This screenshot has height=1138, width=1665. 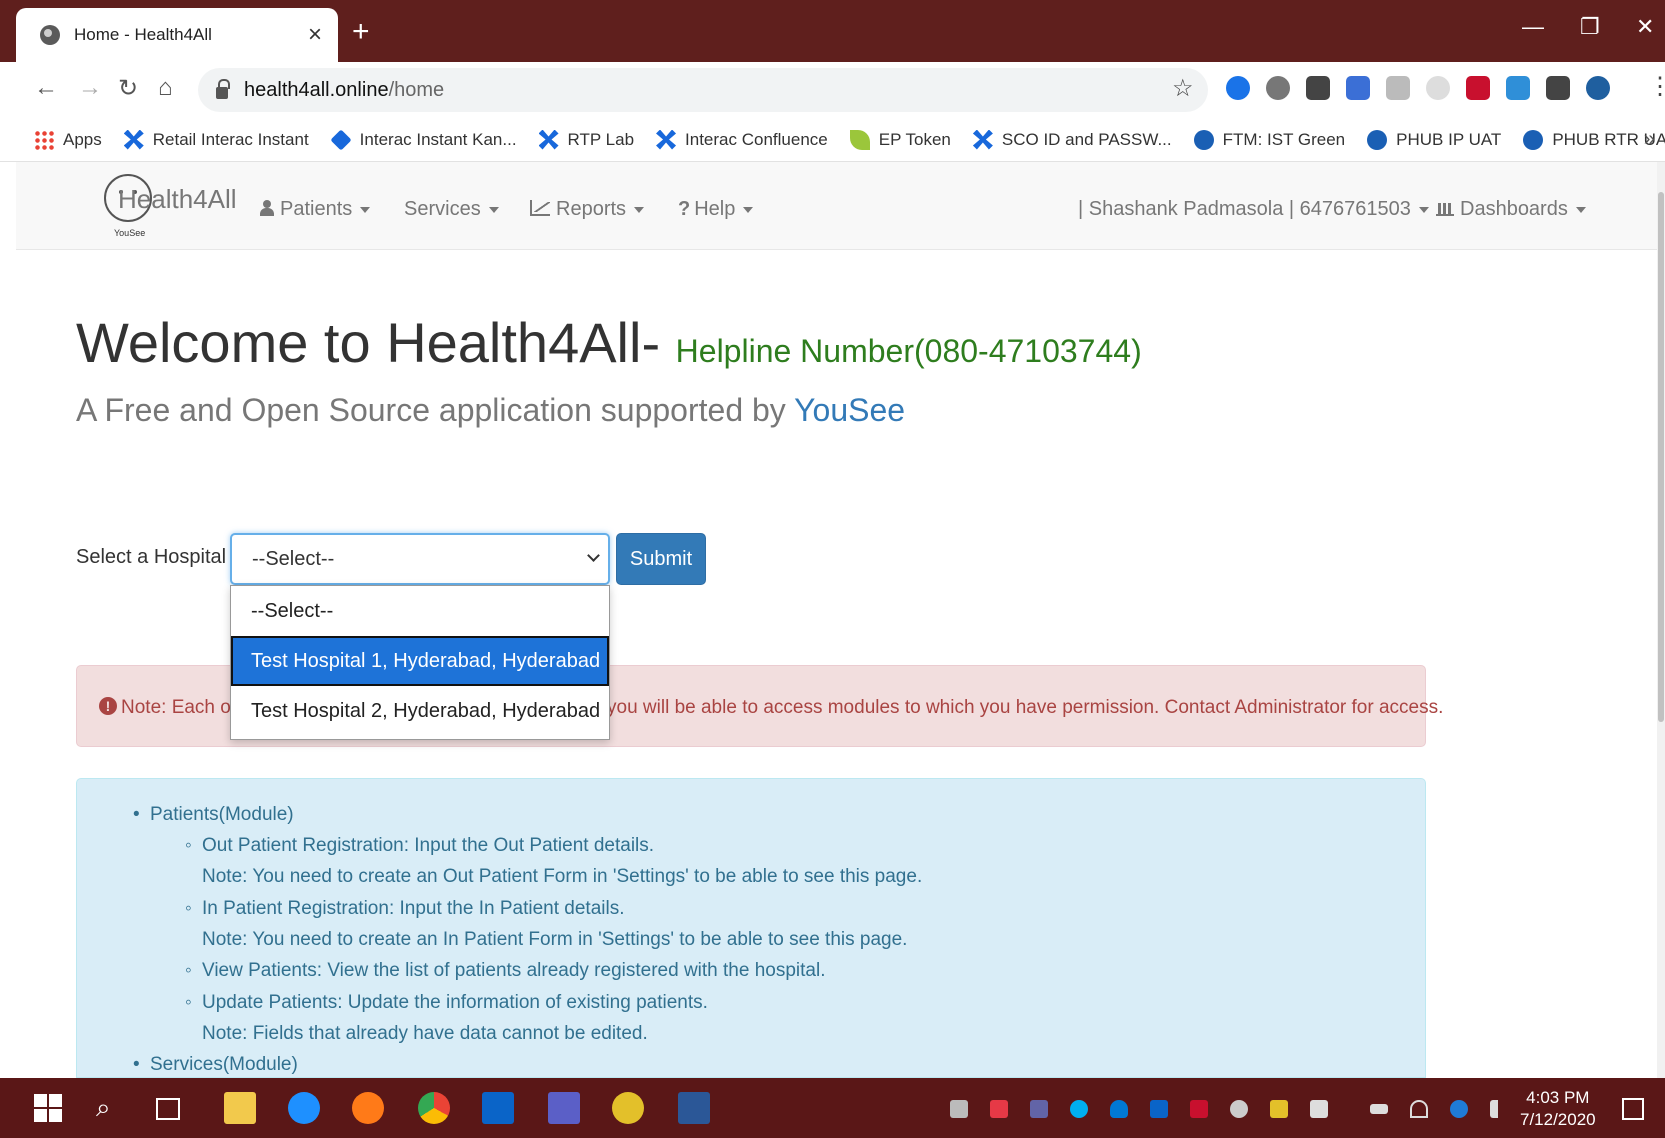 I want to click on bookmark-item: Retail Interac Instant, so click(x=216, y=139).